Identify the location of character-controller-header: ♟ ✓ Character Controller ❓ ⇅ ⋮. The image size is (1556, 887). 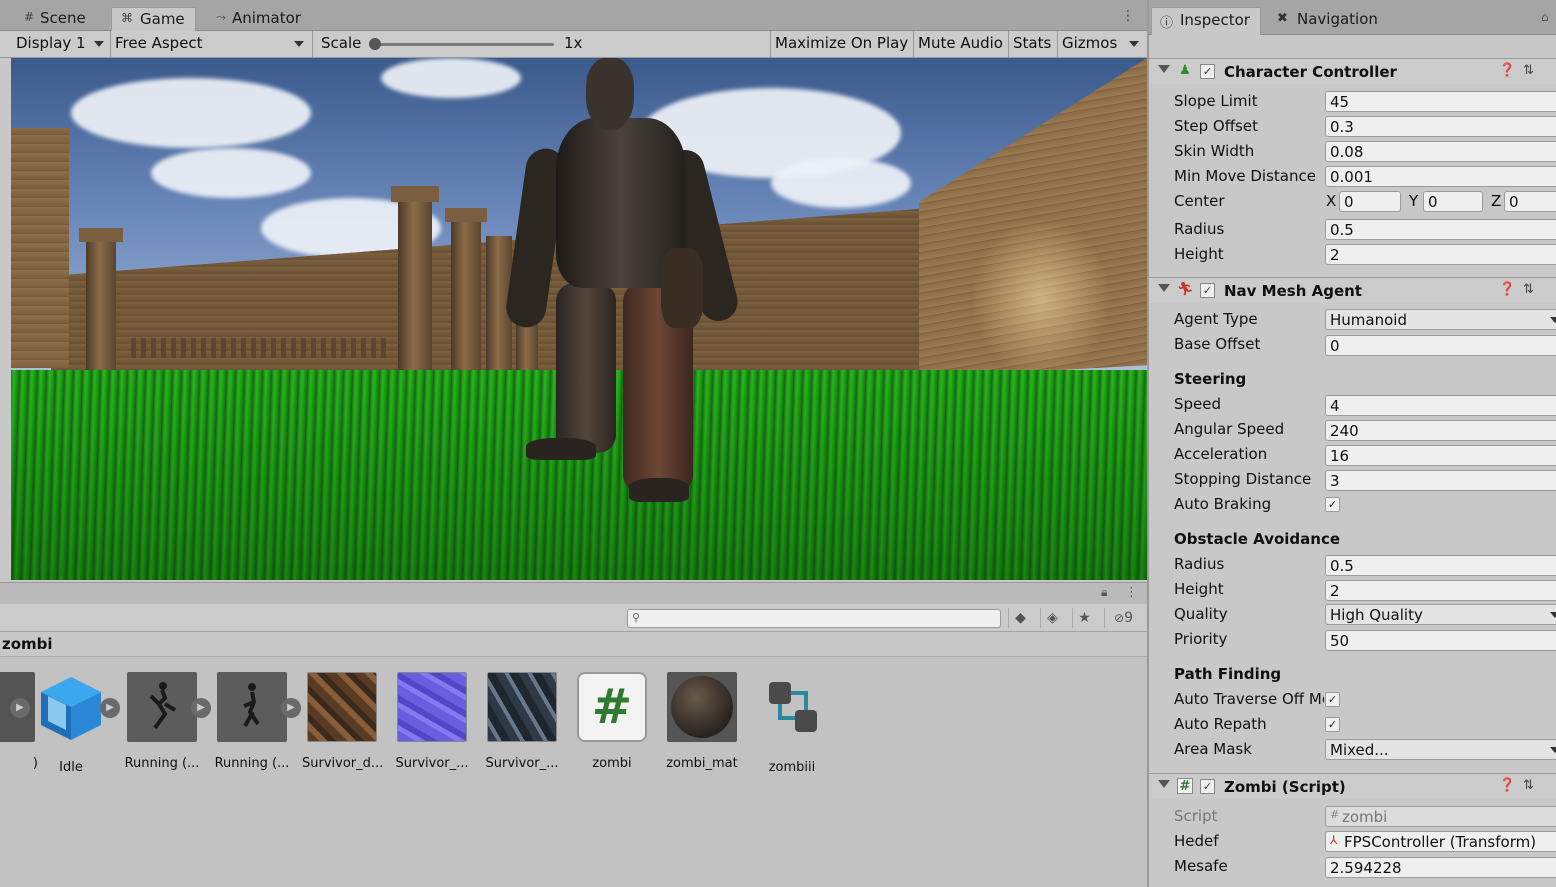
(1352, 71).